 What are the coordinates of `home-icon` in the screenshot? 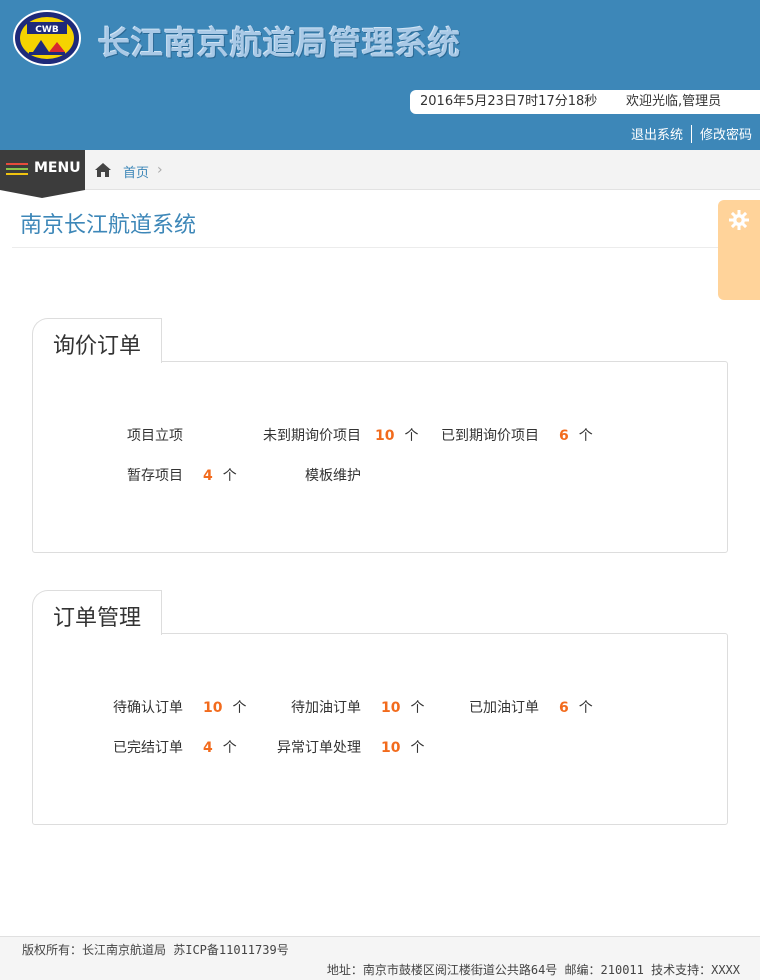 It's located at (103, 170).